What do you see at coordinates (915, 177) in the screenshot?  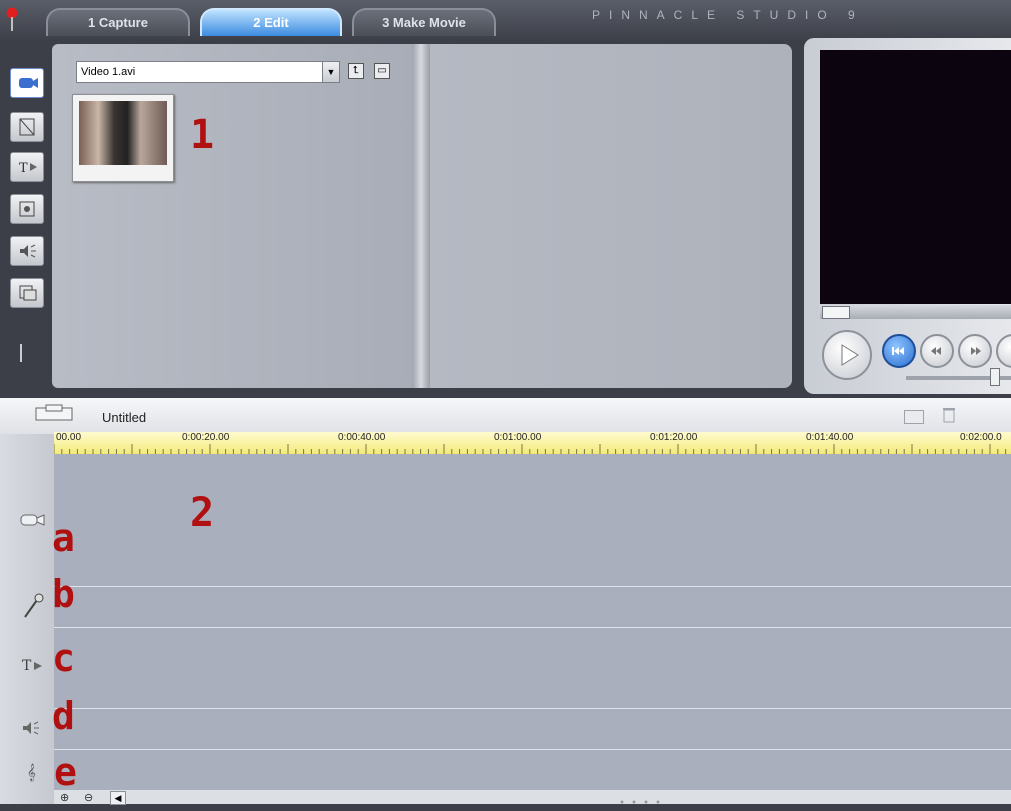 I see `preview-screen` at bounding box center [915, 177].